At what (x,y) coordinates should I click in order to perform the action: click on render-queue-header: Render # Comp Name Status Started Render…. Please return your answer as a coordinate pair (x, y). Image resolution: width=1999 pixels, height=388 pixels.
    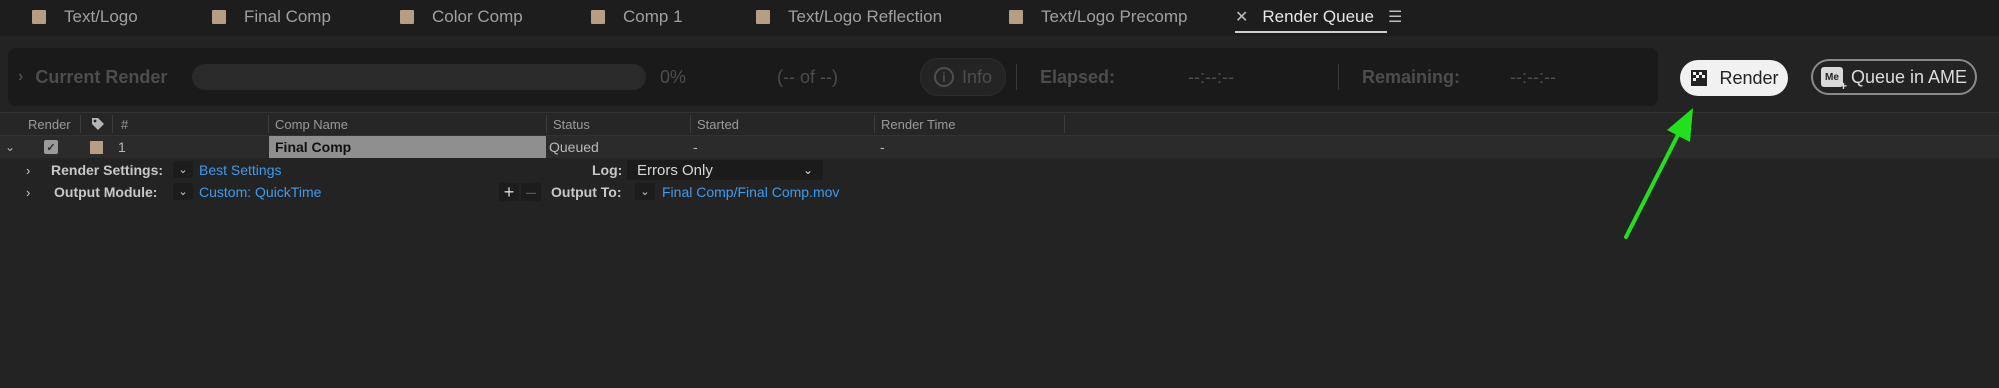
    Looking at the image, I should click on (999, 124).